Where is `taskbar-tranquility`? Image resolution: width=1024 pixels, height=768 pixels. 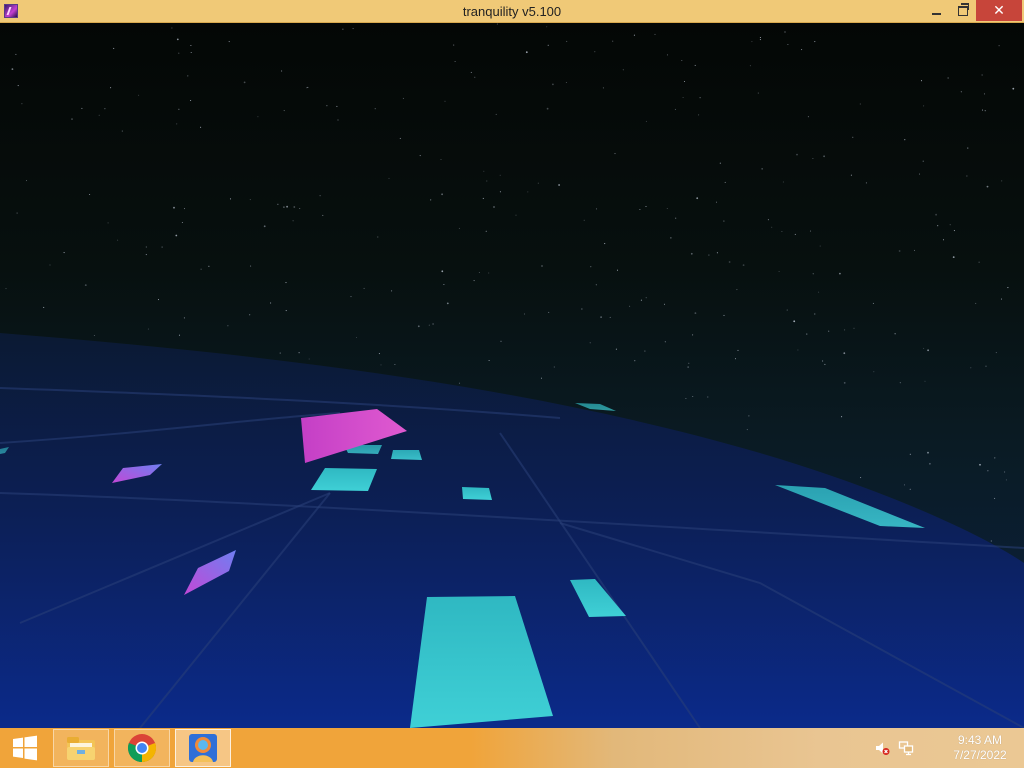 taskbar-tranquility is located at coordinates (203, 748).